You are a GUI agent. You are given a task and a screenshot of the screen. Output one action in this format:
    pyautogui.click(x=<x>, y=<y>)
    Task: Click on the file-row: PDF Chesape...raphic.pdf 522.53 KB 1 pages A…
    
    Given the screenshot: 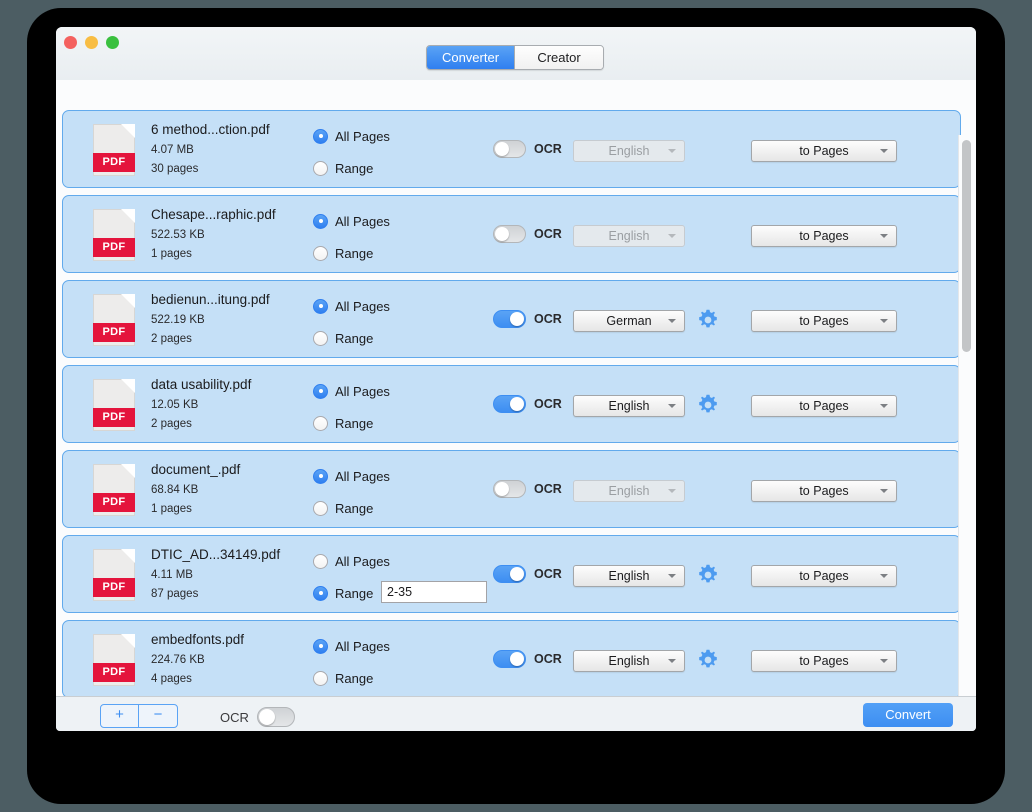 What is the action you would take?
    pyautogui.click(x=511, y=234)
    